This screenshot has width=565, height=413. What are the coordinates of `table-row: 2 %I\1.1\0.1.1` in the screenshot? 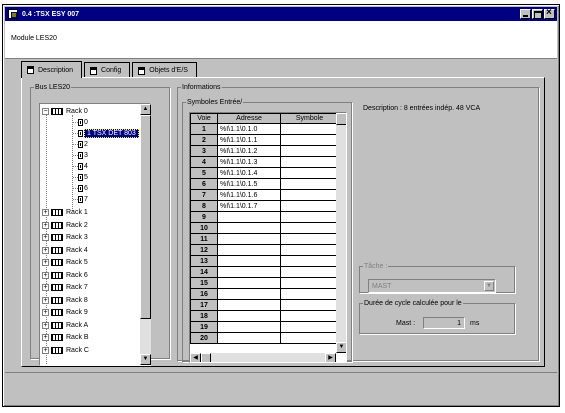 It's located at (264, 140).